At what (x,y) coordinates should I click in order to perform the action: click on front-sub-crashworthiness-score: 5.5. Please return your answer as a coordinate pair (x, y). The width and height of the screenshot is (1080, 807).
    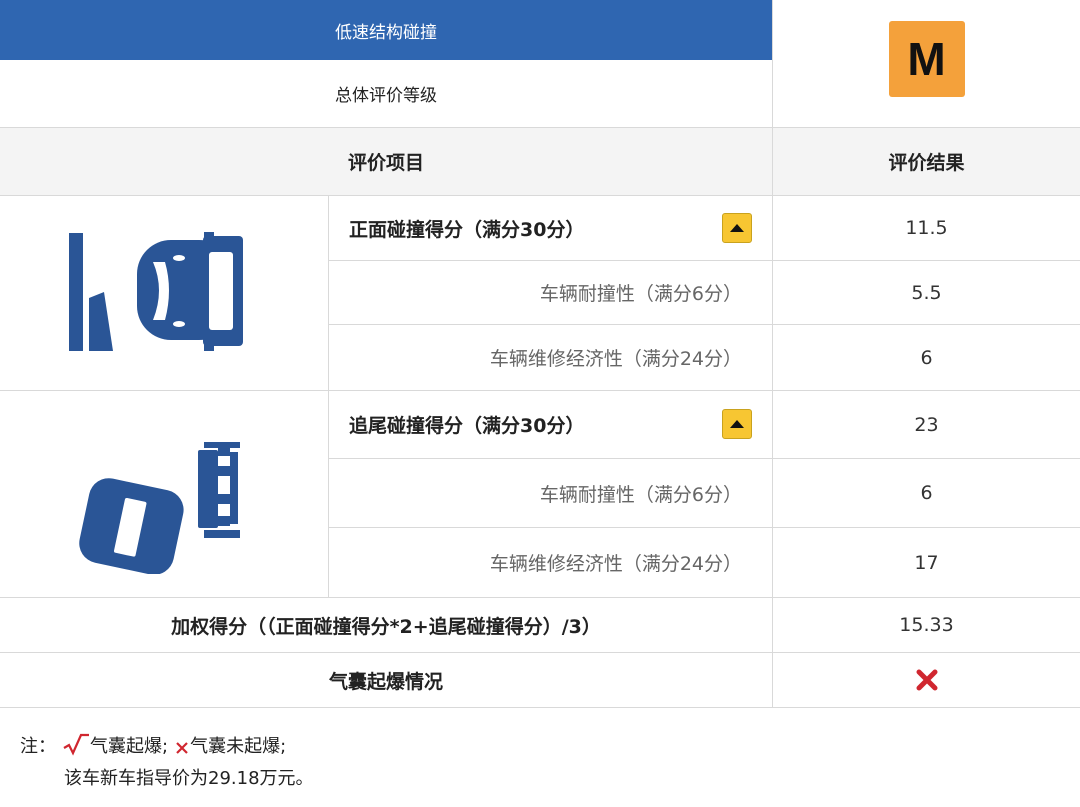
    Looking at the image, I should click on (926, 292).